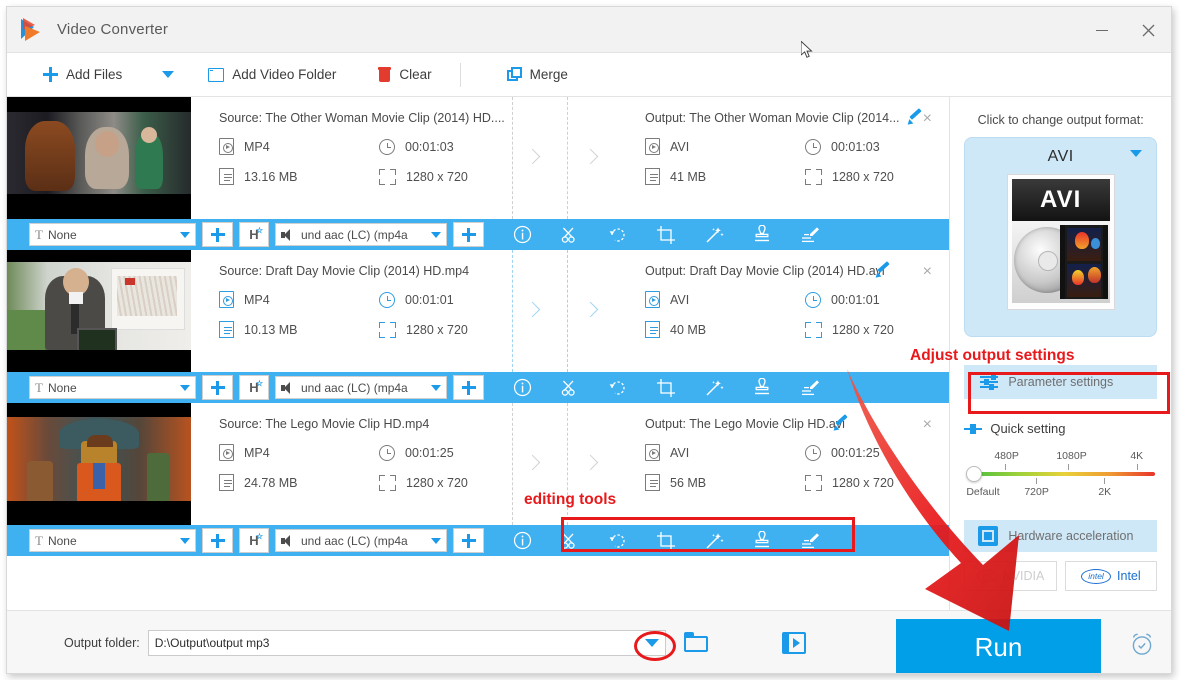 The height and width of the screenshot is (680, 1180). Describe the element at coordinates (99, 464) in the screenshot. I see `thumbnail-the-lego-movie` at that location.